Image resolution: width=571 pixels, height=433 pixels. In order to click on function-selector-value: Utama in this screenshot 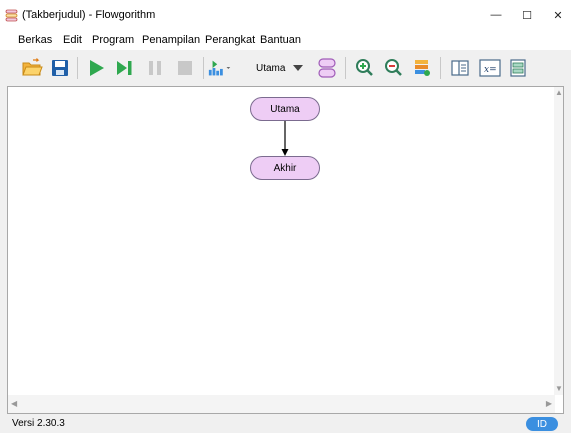, I will do `click(271, 68)`.